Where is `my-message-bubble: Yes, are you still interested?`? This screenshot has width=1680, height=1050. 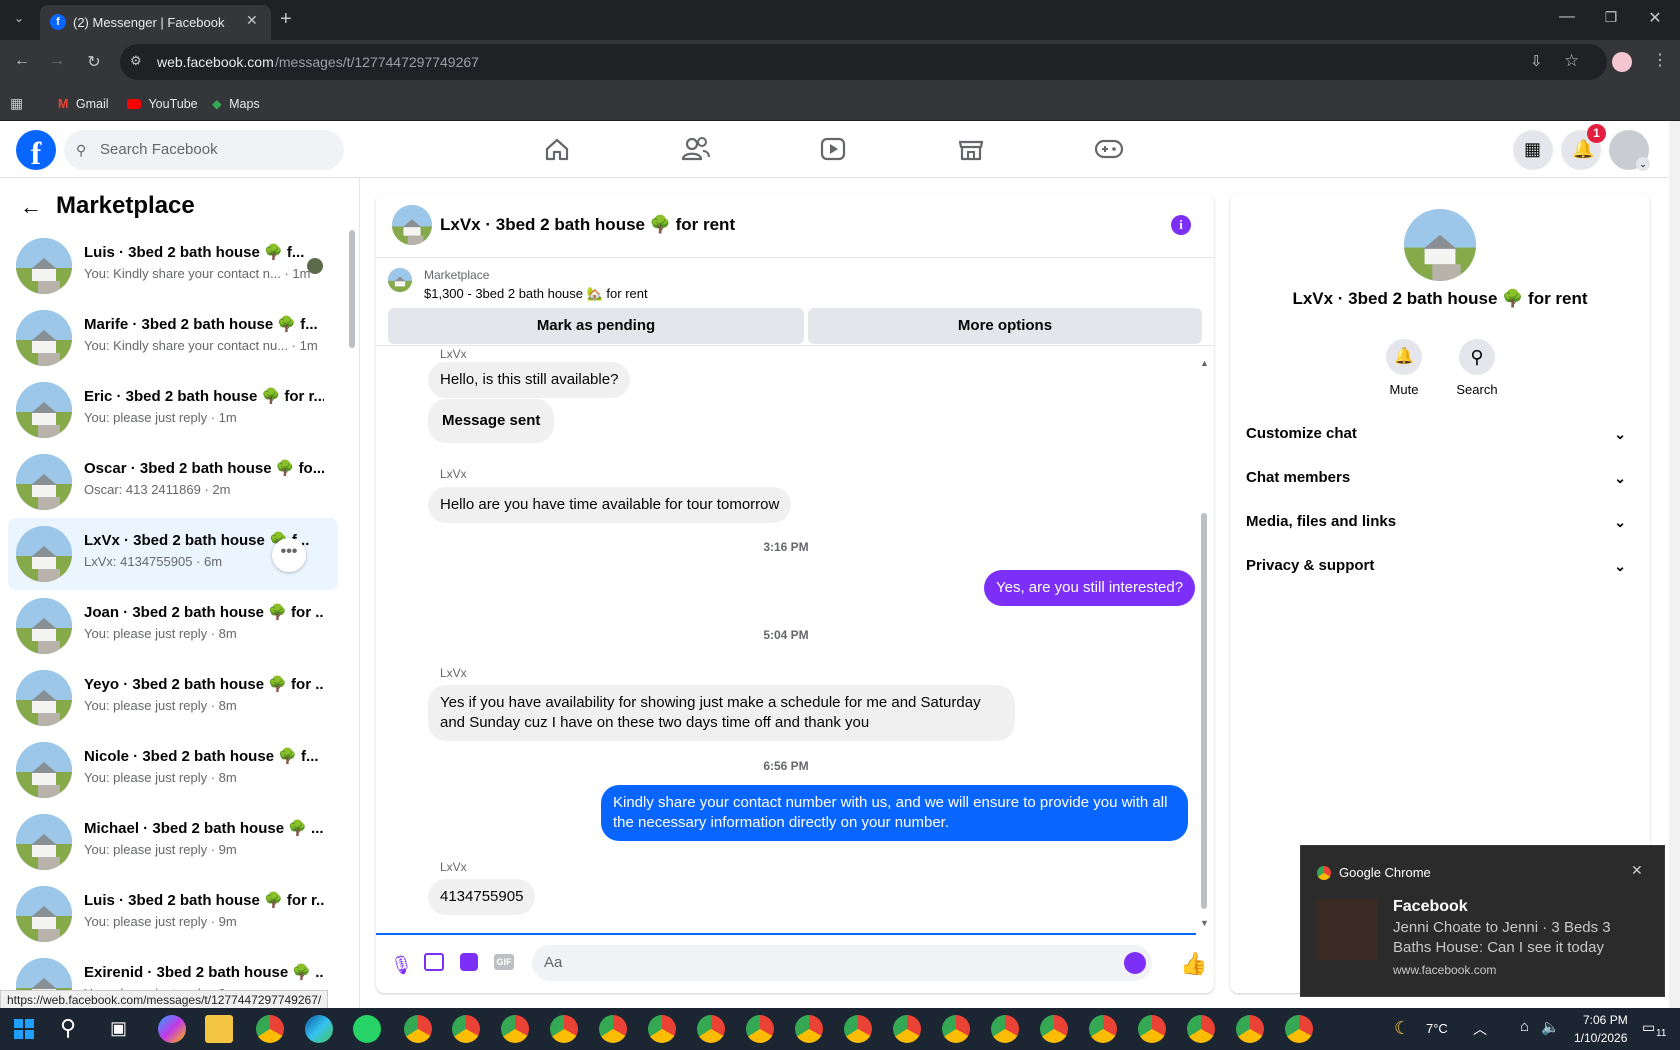 my-message-bubble: Yes, are you still interested? is located at coordinates (1090, 588).